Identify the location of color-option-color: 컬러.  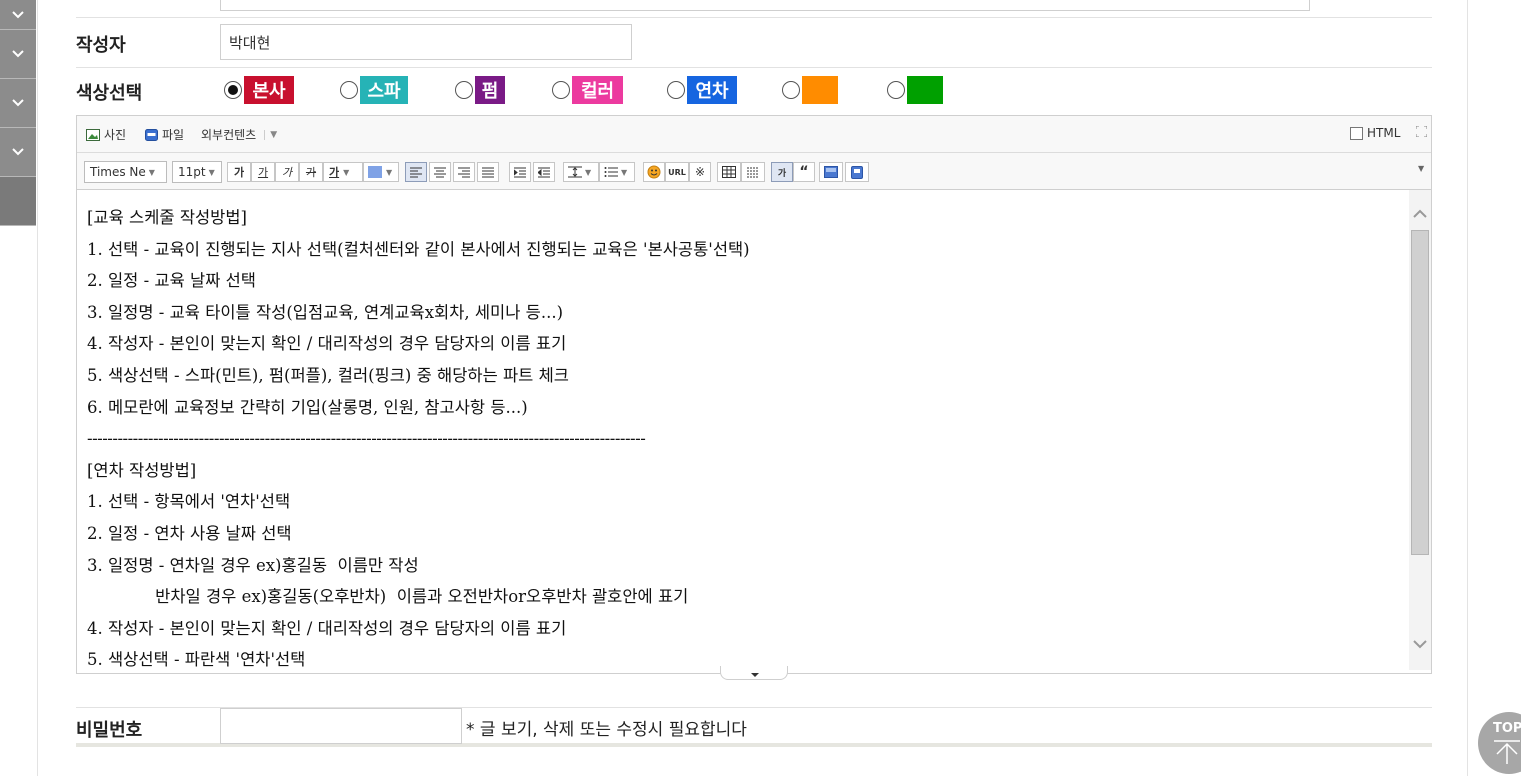
(587, 90).